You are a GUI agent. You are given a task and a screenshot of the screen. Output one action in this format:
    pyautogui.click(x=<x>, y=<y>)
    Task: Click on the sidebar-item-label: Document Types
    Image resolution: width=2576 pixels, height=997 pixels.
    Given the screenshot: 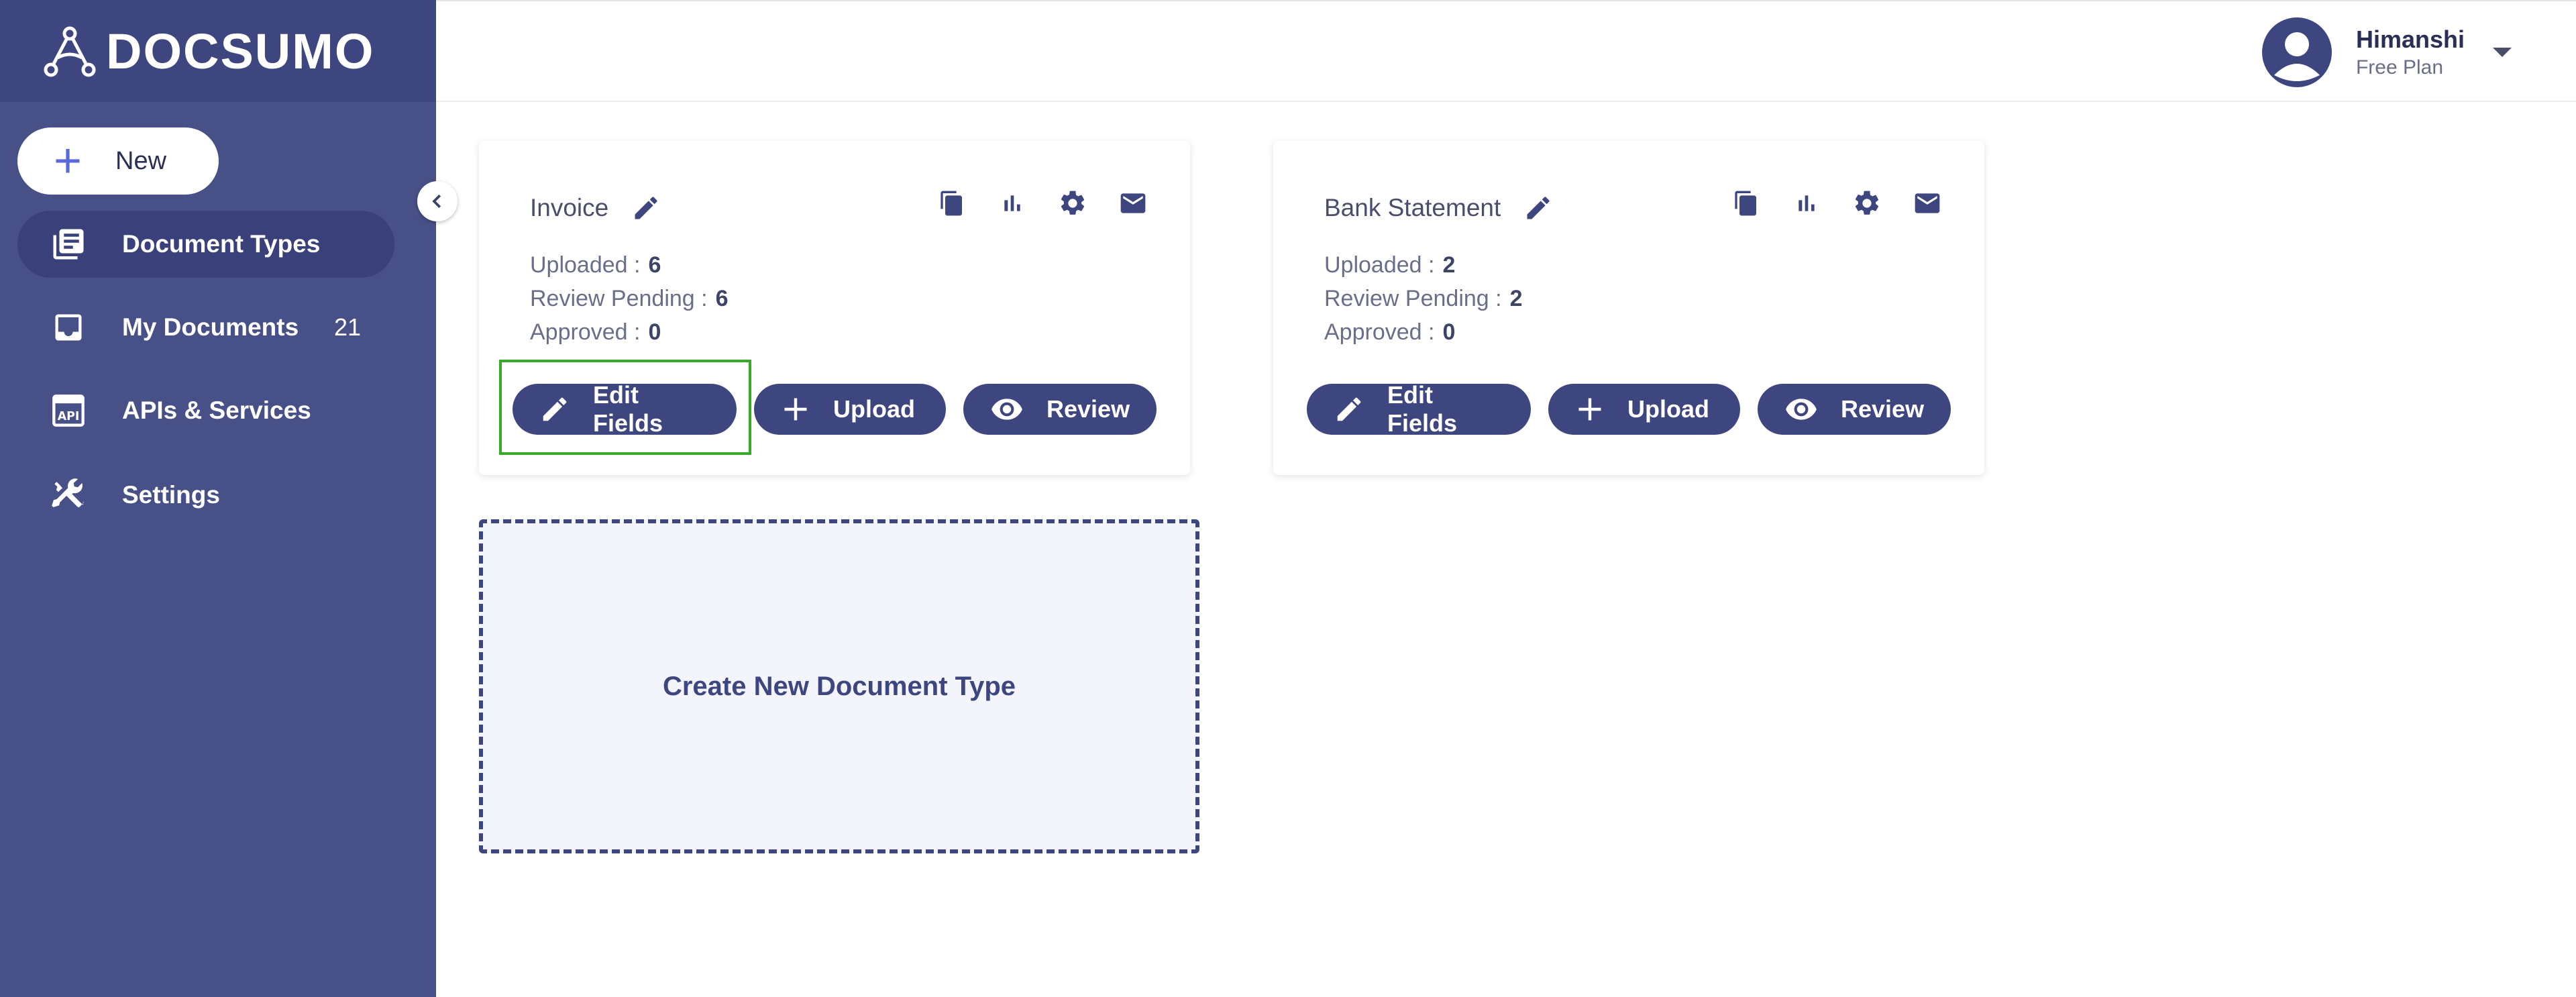 What is the action you would take?
    pyautogui.click(x=221, y=244)
    